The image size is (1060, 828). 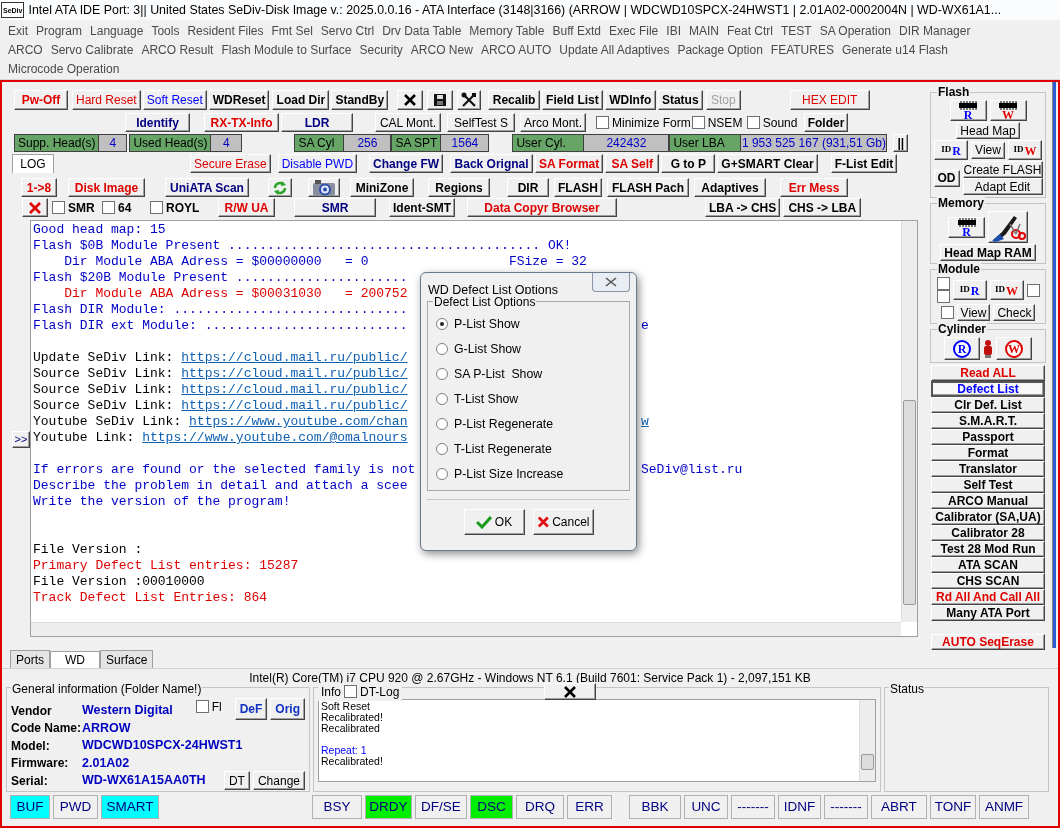 I want to click on menu-item: Package Option, so click(x=720, y=49).